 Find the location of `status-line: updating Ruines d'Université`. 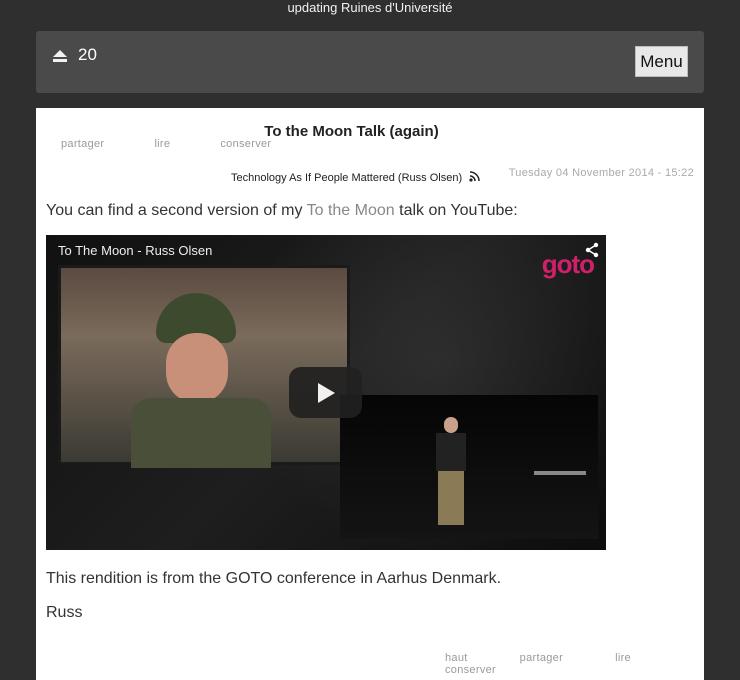

status-line: updating Ruines d'Université is located at coordinates (370, 7).